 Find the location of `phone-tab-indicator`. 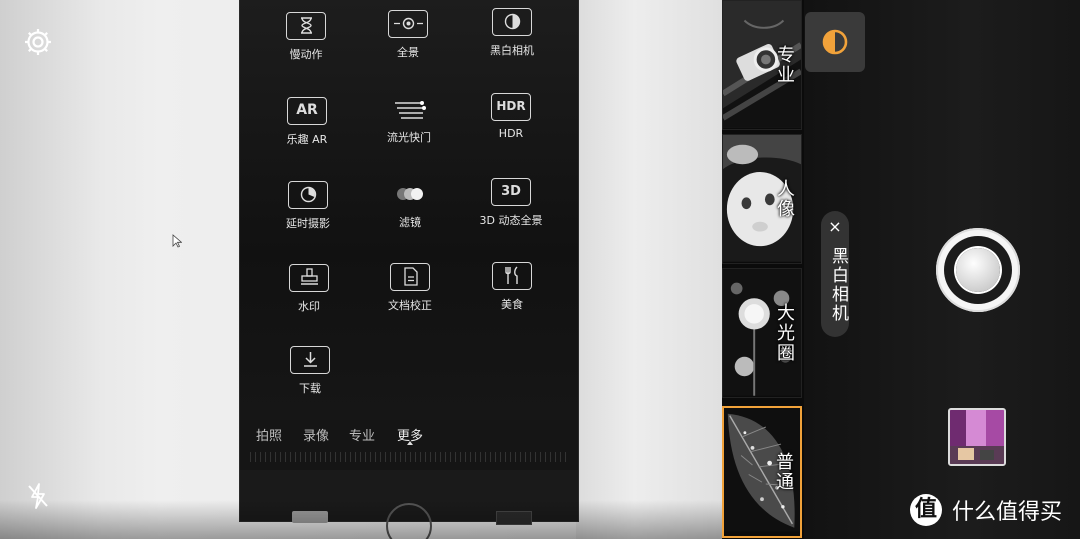

phone-tab-indicator is located at coordinates (410, 443).